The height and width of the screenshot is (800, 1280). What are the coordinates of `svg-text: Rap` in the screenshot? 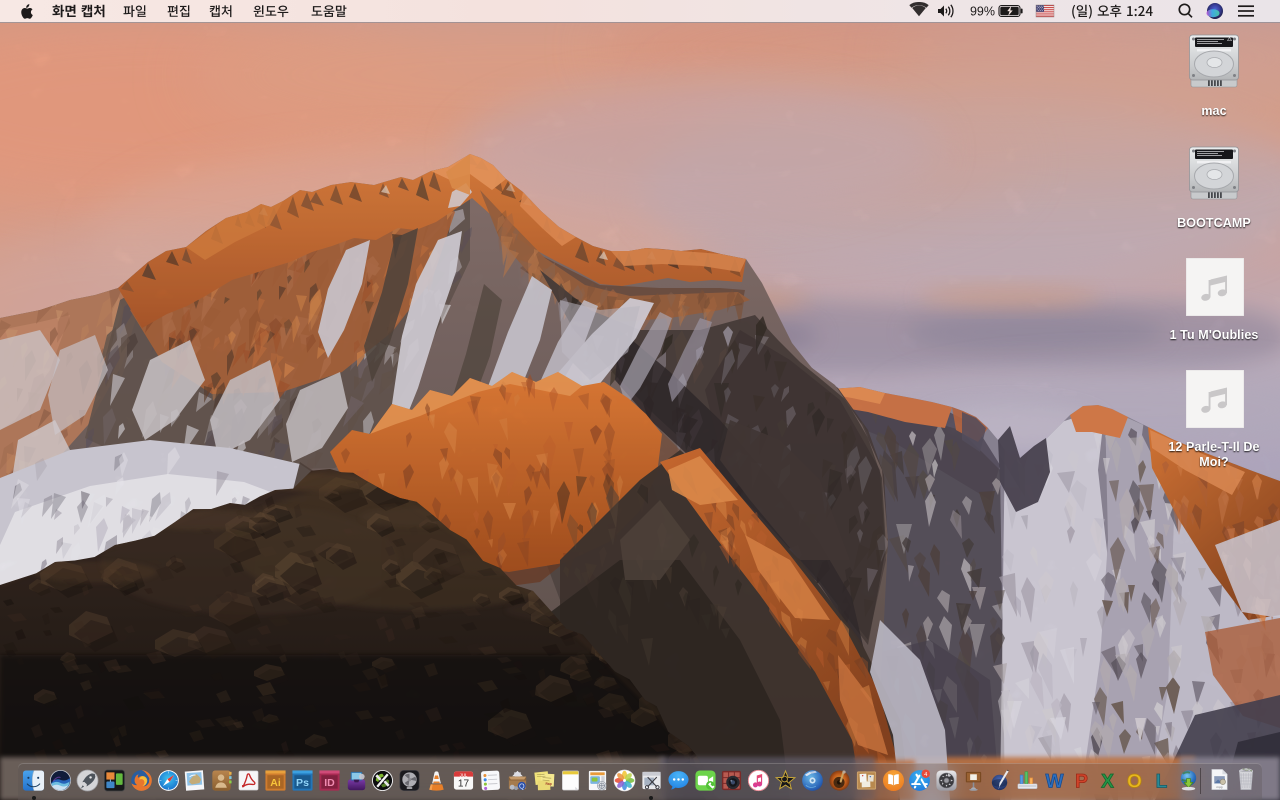 It's located at (548, 784).